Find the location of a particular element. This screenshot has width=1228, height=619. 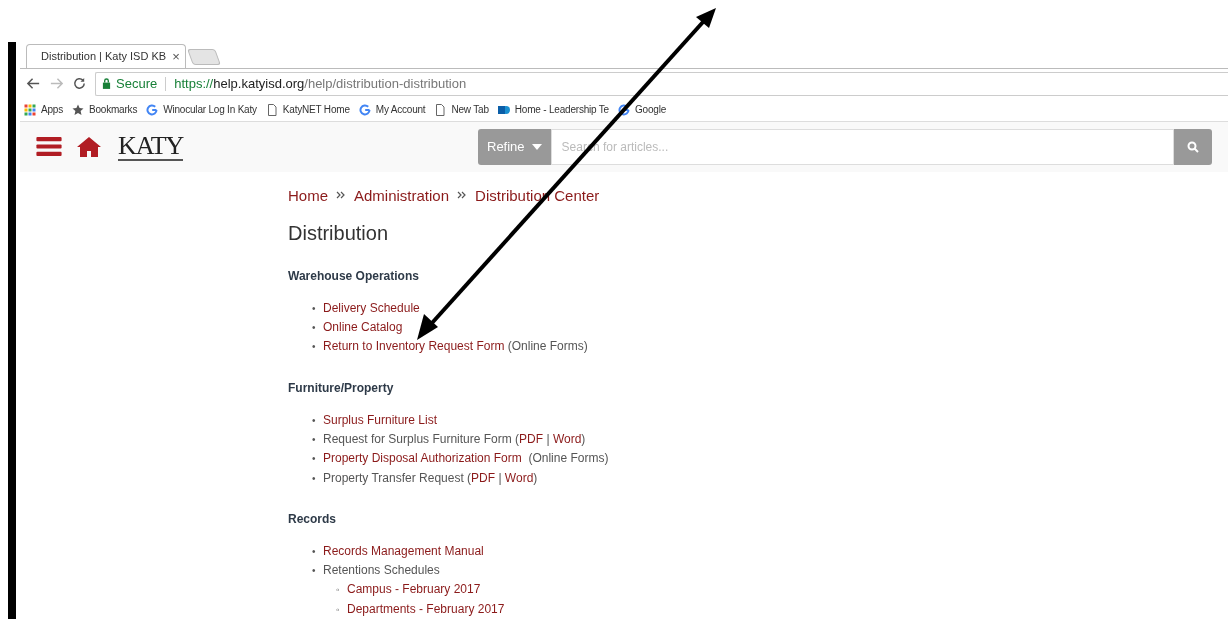

url-text: https://help.katyisd.org/help/distribution-distribution is located at coordinates (320, 84).